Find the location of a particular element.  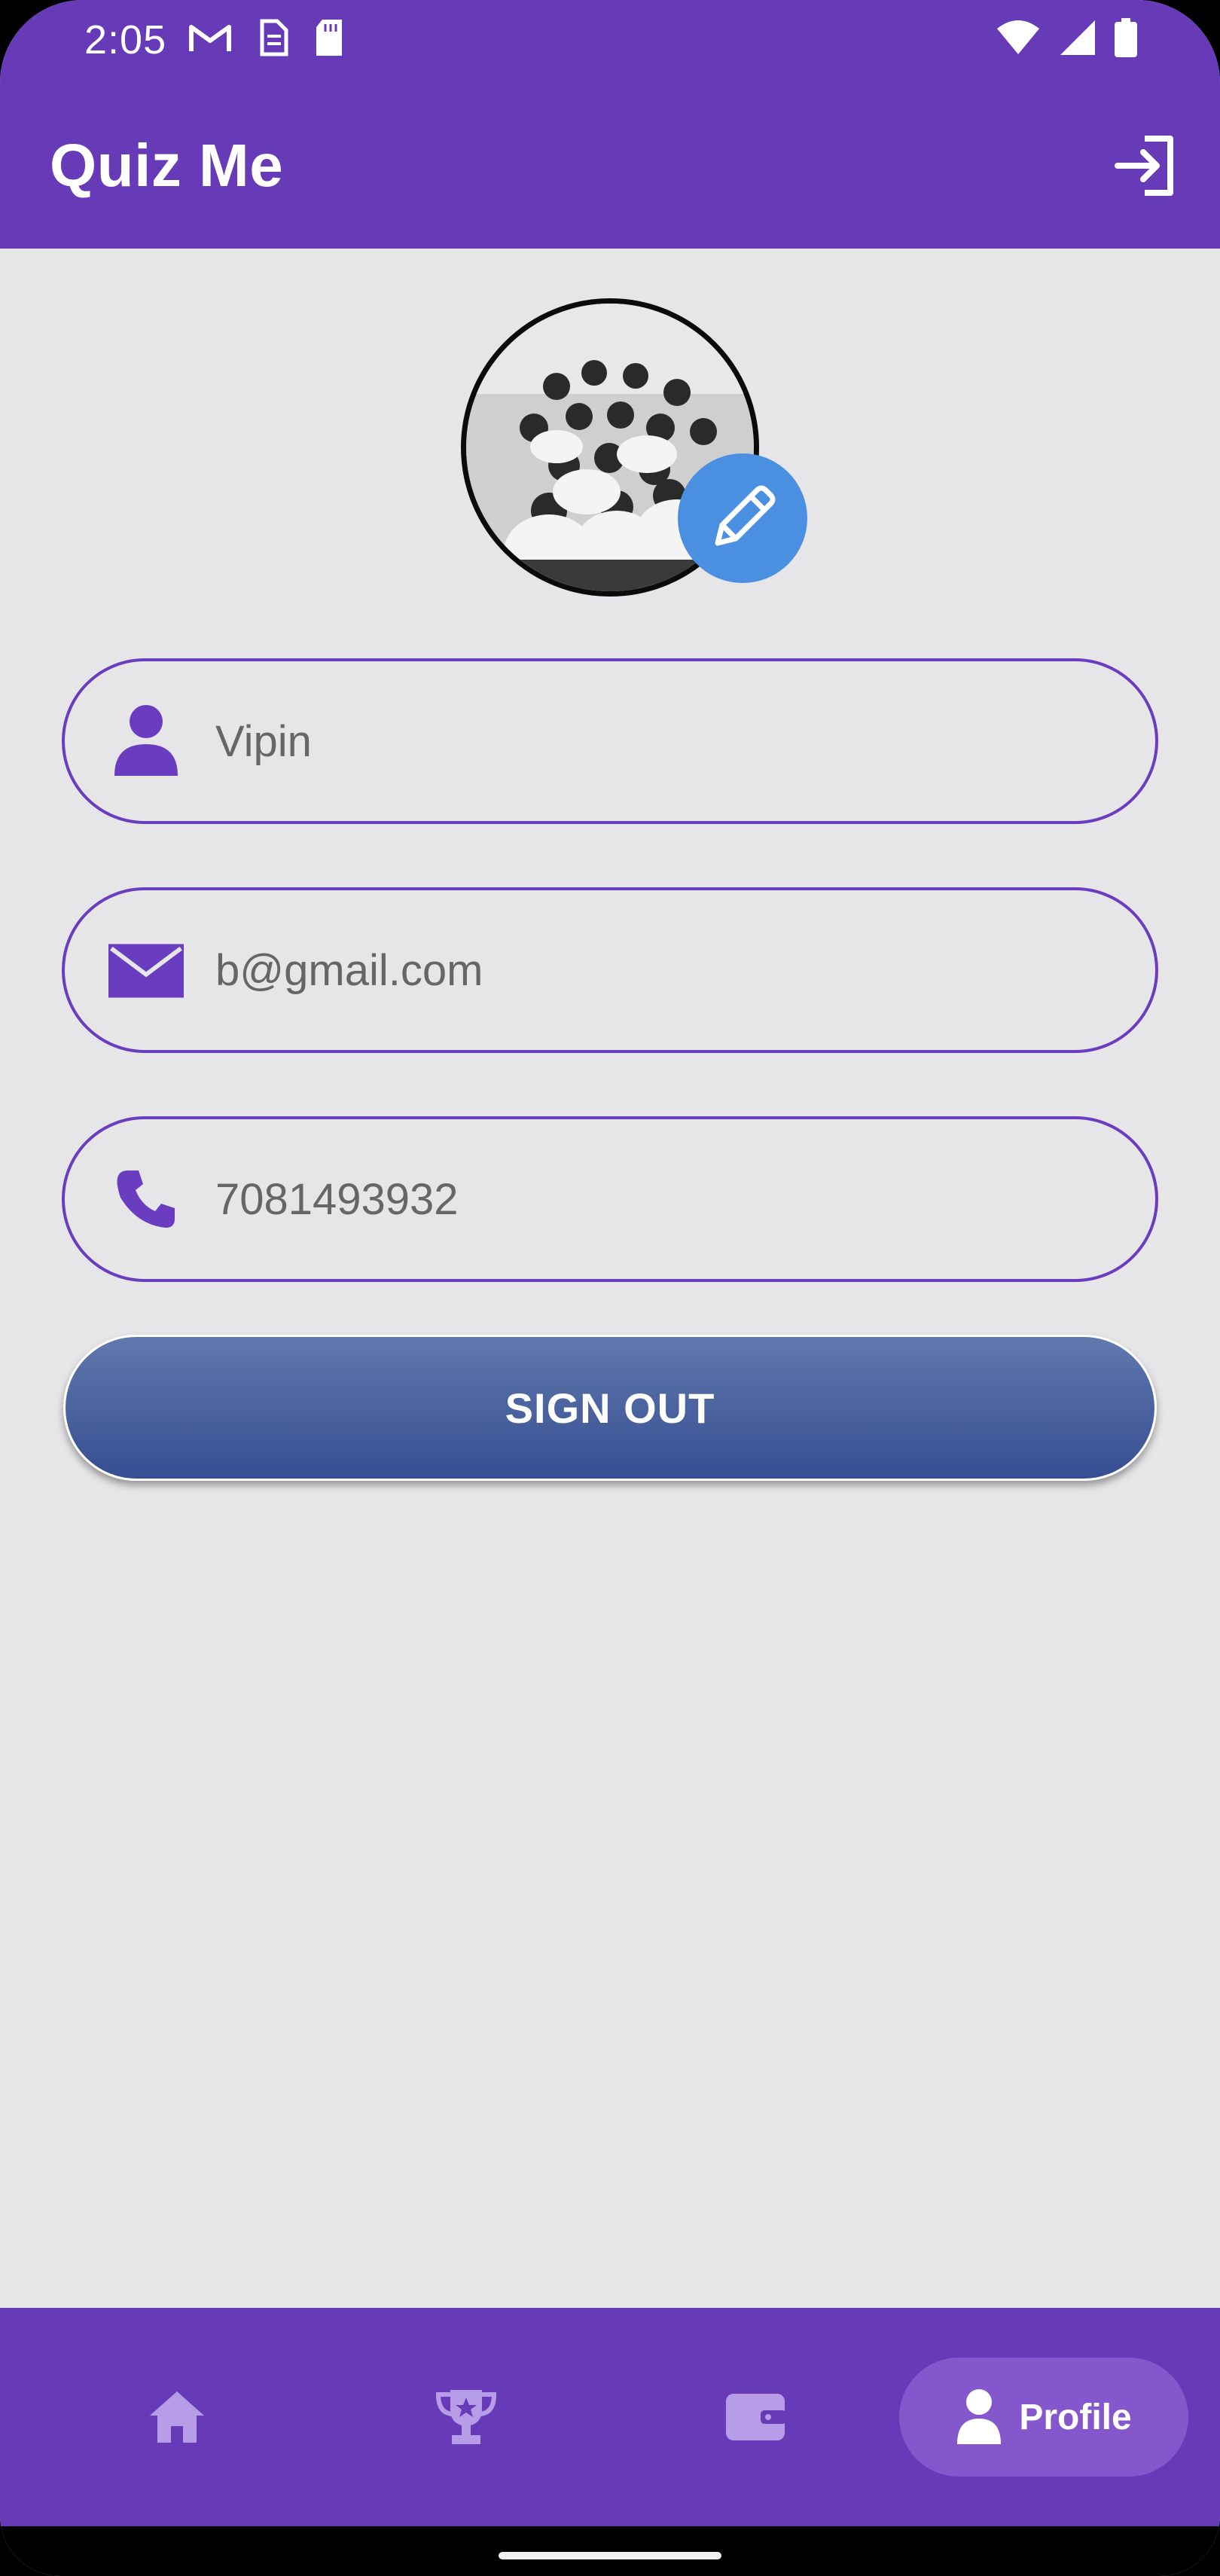

nav-item-home is located at coordinates (177, 2417).